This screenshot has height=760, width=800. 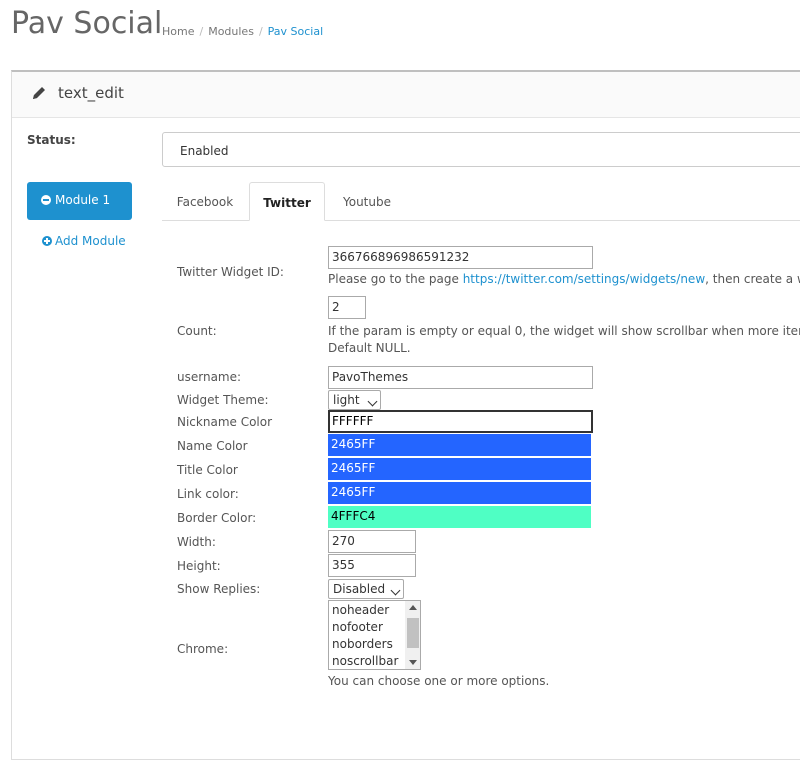 I want to click on chrome-option-nofooter: nofooter, so click(x=357, y=627).